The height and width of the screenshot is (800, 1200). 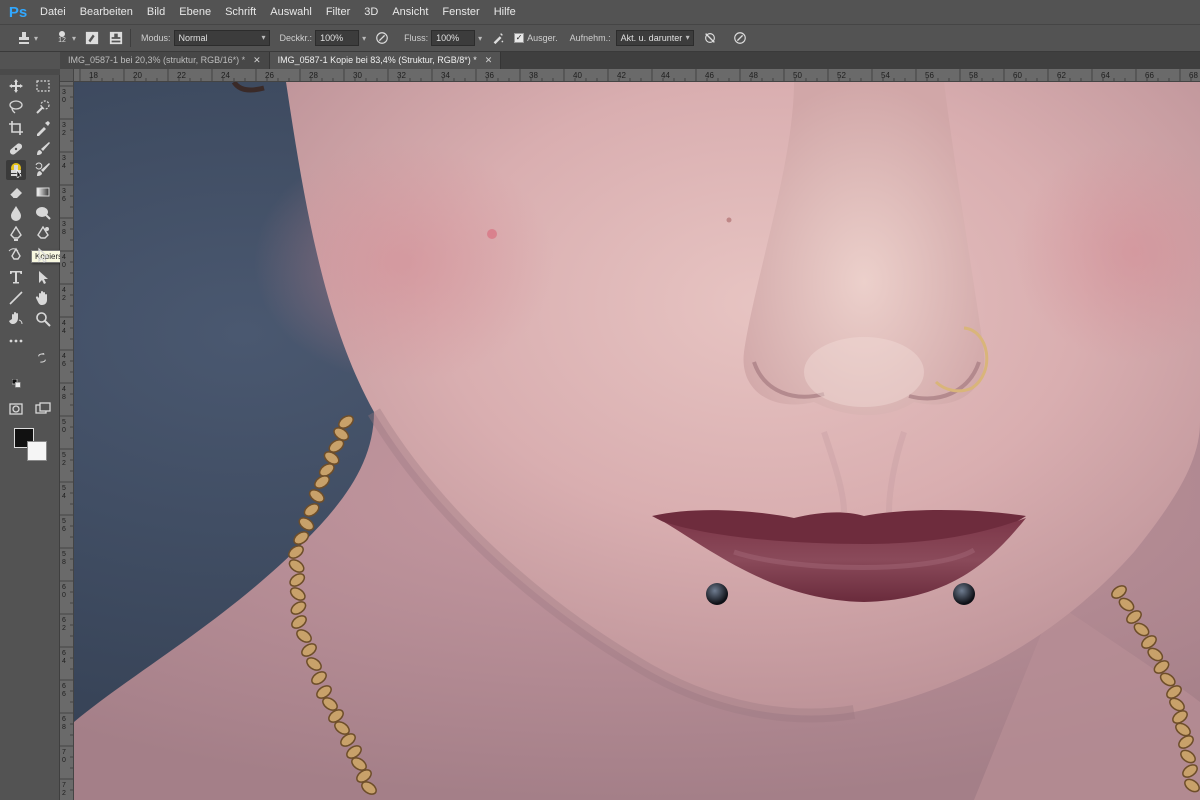 What do you see at coordinates (195, 12) in the screenshot?
I see `menu-item-ebene: Ebene` at bounding box center [195, 12].